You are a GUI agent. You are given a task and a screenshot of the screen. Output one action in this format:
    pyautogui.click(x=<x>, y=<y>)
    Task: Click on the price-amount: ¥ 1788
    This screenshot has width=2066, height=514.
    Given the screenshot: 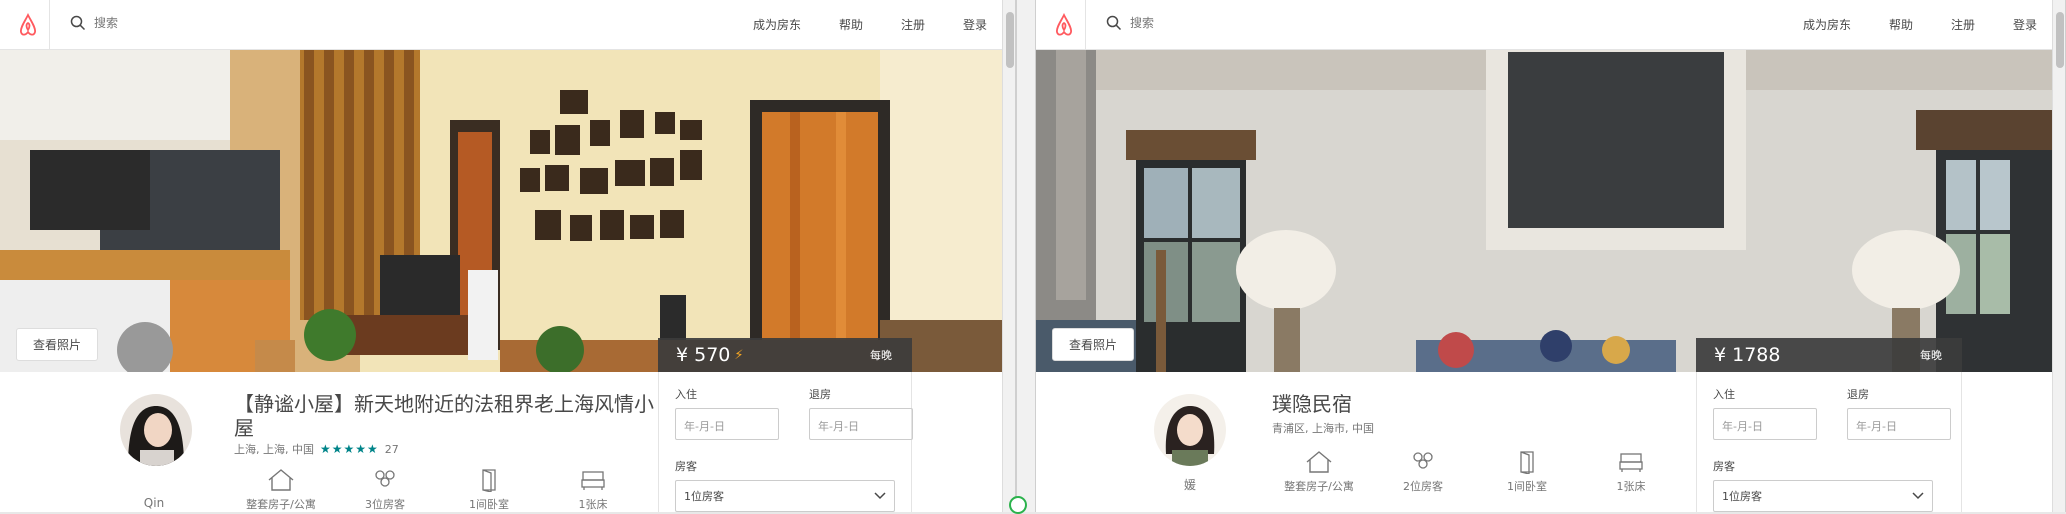 What is the action you would take?
    pyautogui.click(x=1747, y=355)
    